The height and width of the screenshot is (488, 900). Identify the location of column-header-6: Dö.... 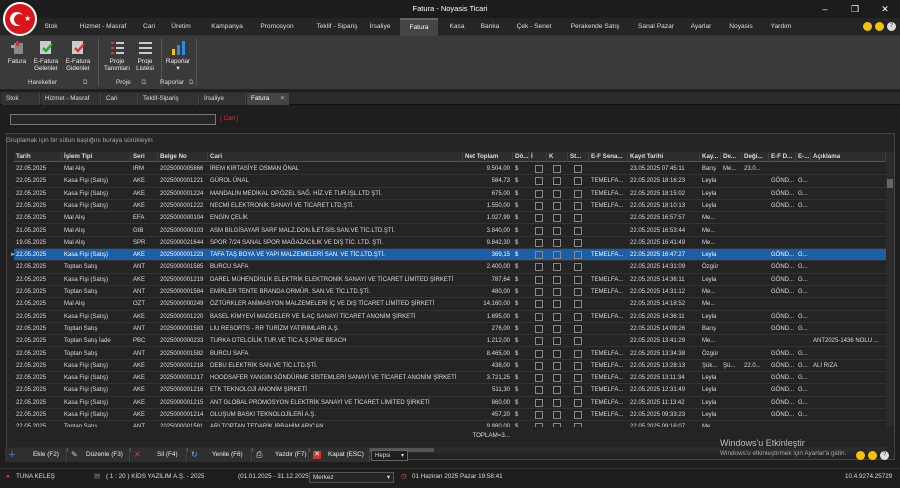
(521, 157).